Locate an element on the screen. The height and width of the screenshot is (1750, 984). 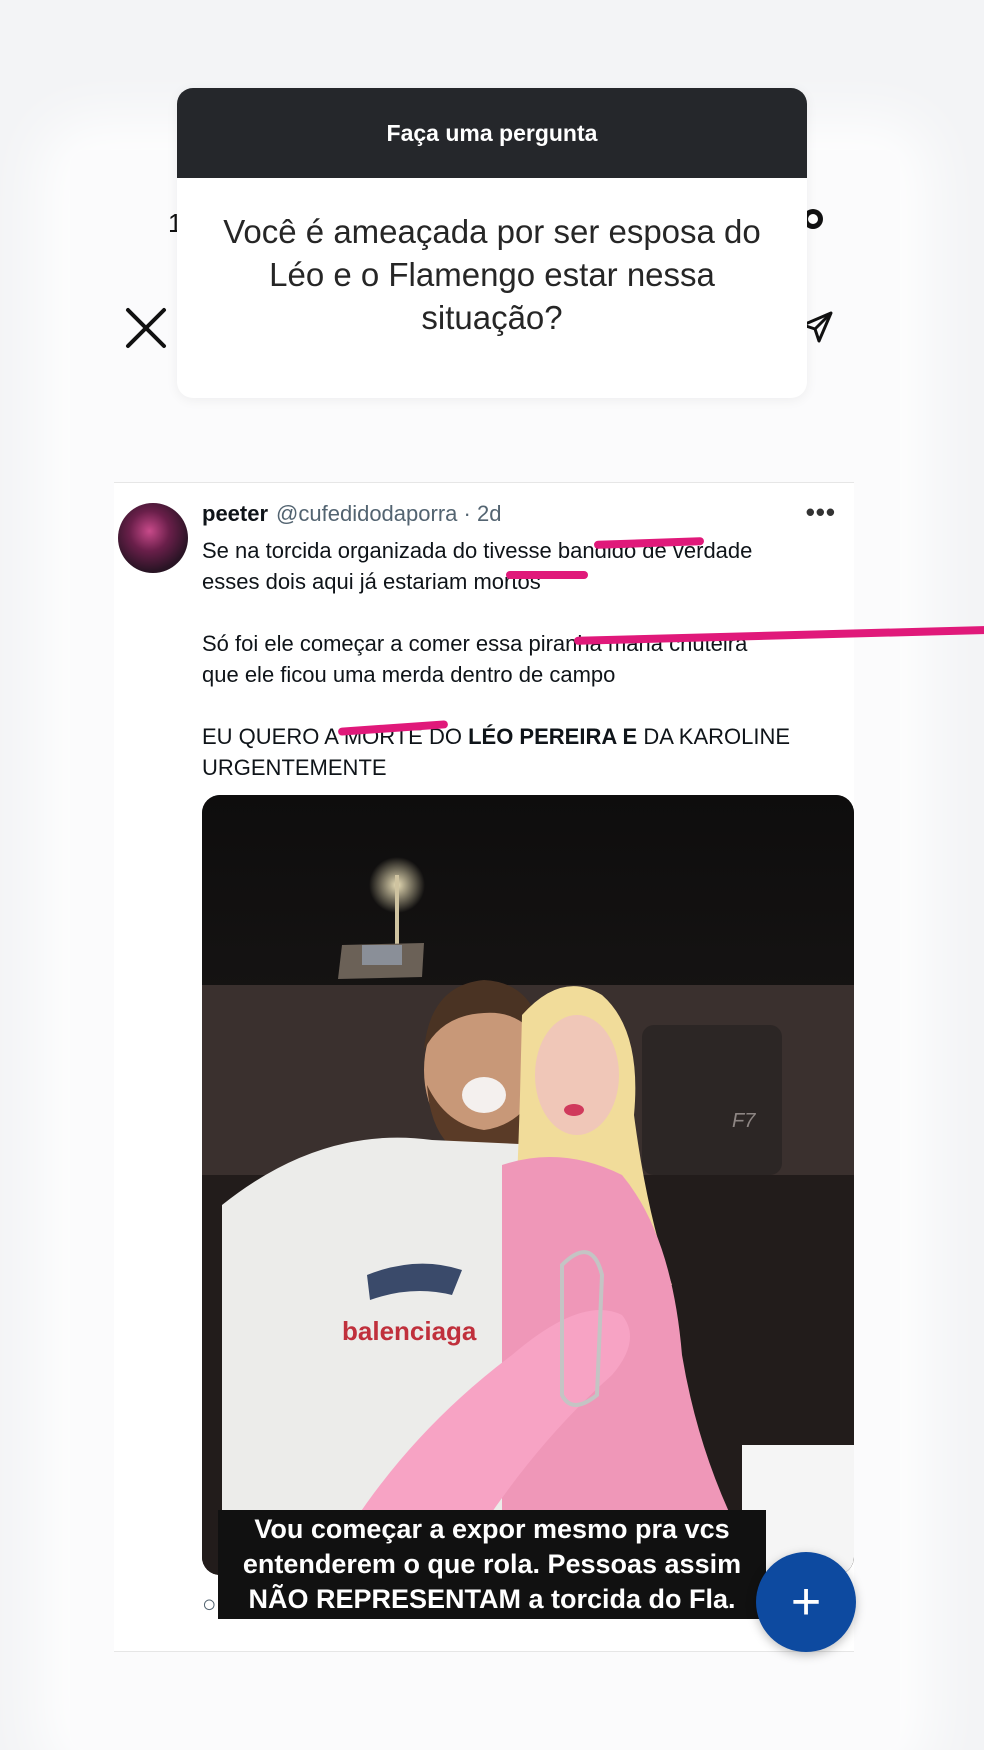
caption-line: entenderem o que rola. Pessoas assim is located at coordinates (492, 1564).